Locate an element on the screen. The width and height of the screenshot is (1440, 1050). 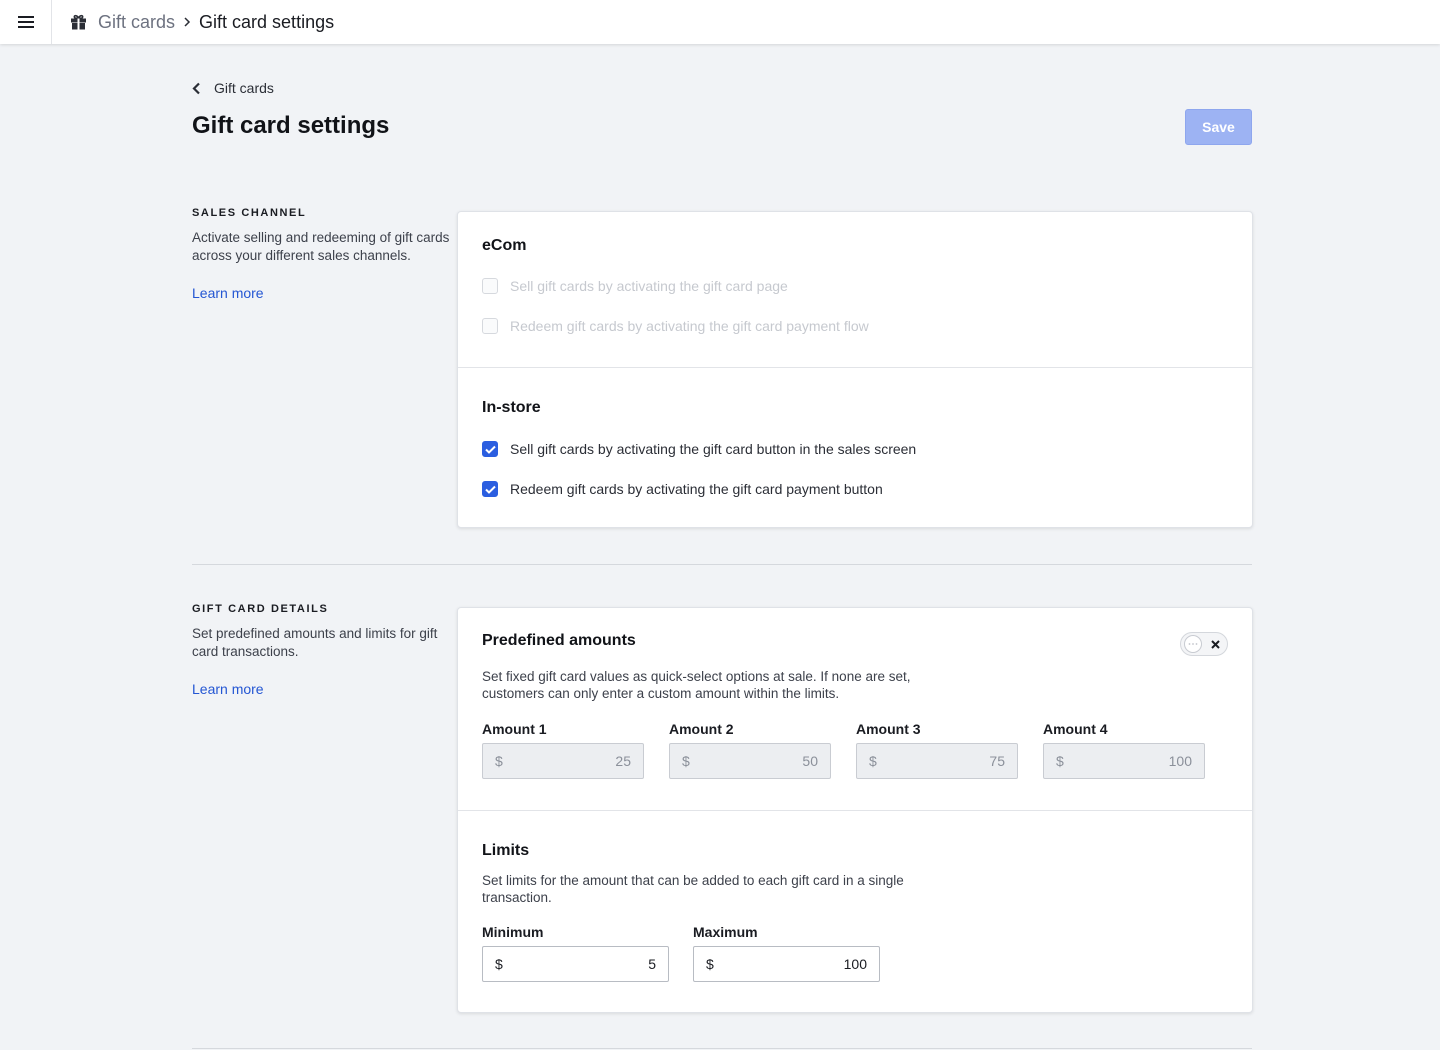
amount-3-field: Amount 3 $ 75 is located at coordinates (937, 750).